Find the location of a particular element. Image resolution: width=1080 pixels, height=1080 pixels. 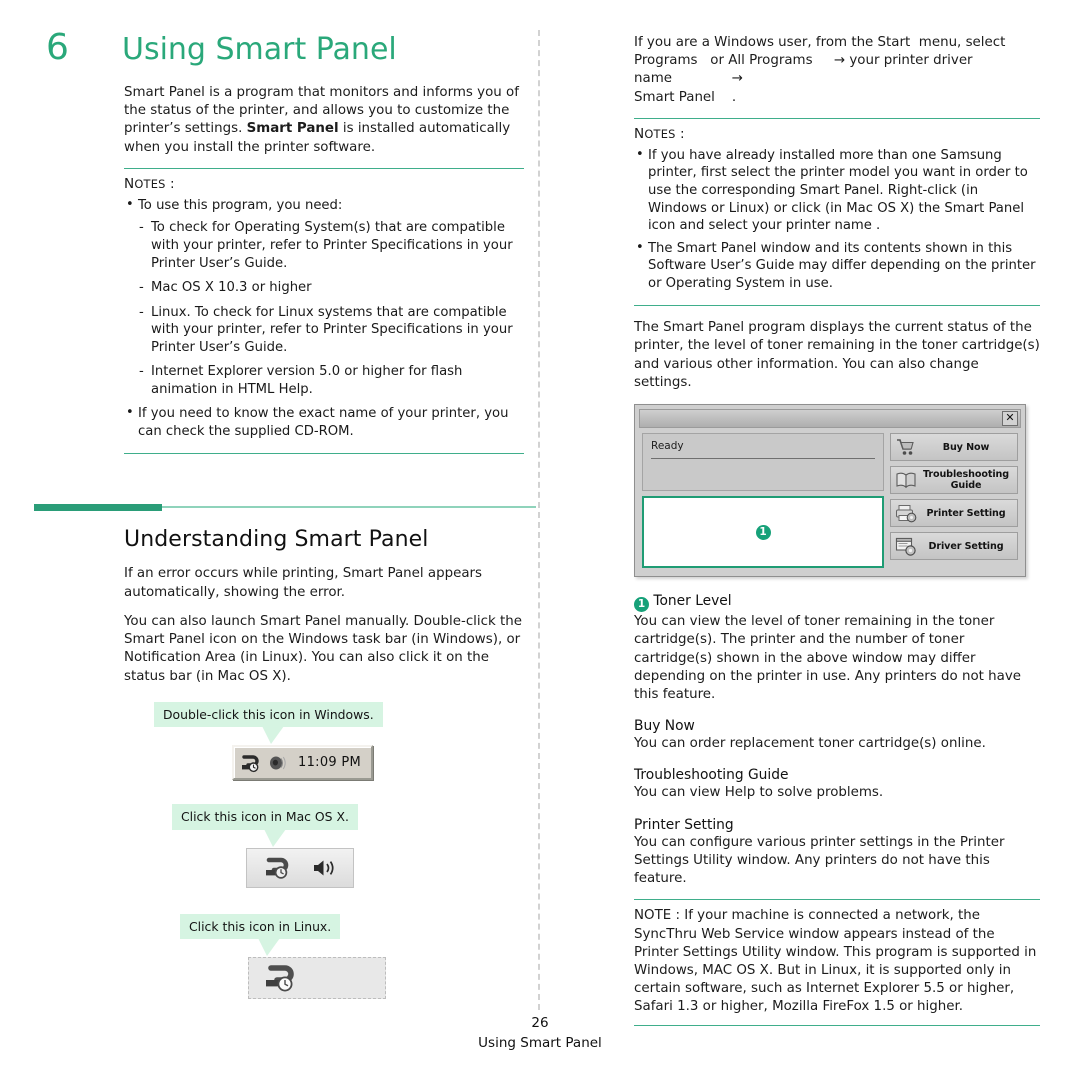

feature-heading: 1 Toner Level is located at coordinates (837, 603).